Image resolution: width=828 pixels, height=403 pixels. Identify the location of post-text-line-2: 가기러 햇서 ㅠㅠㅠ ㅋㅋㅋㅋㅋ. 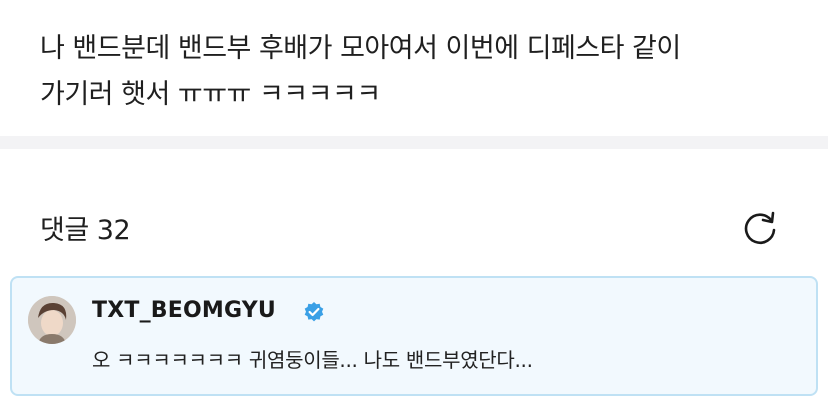
(210, 94).